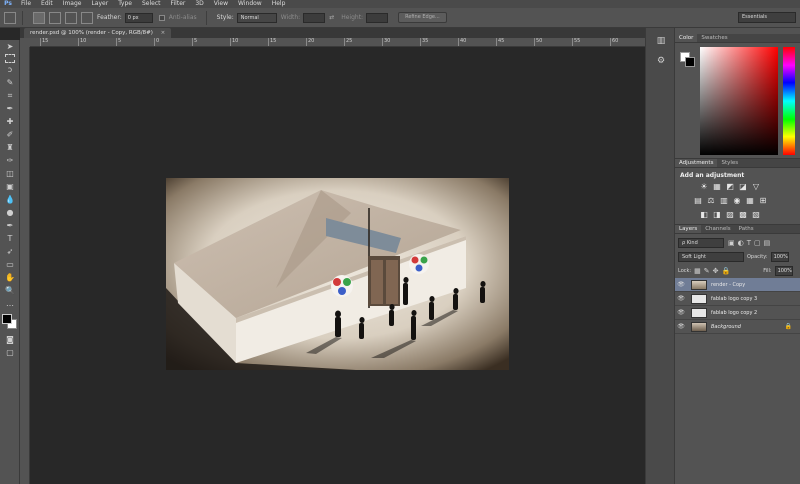  I want to click on quick-mask-icon: ◙, so click(10, 340).